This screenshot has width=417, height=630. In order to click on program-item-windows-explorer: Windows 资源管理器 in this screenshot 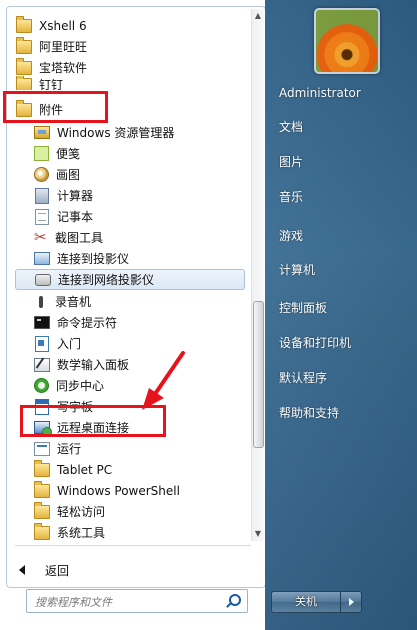, I will do `click(140, 132)`.